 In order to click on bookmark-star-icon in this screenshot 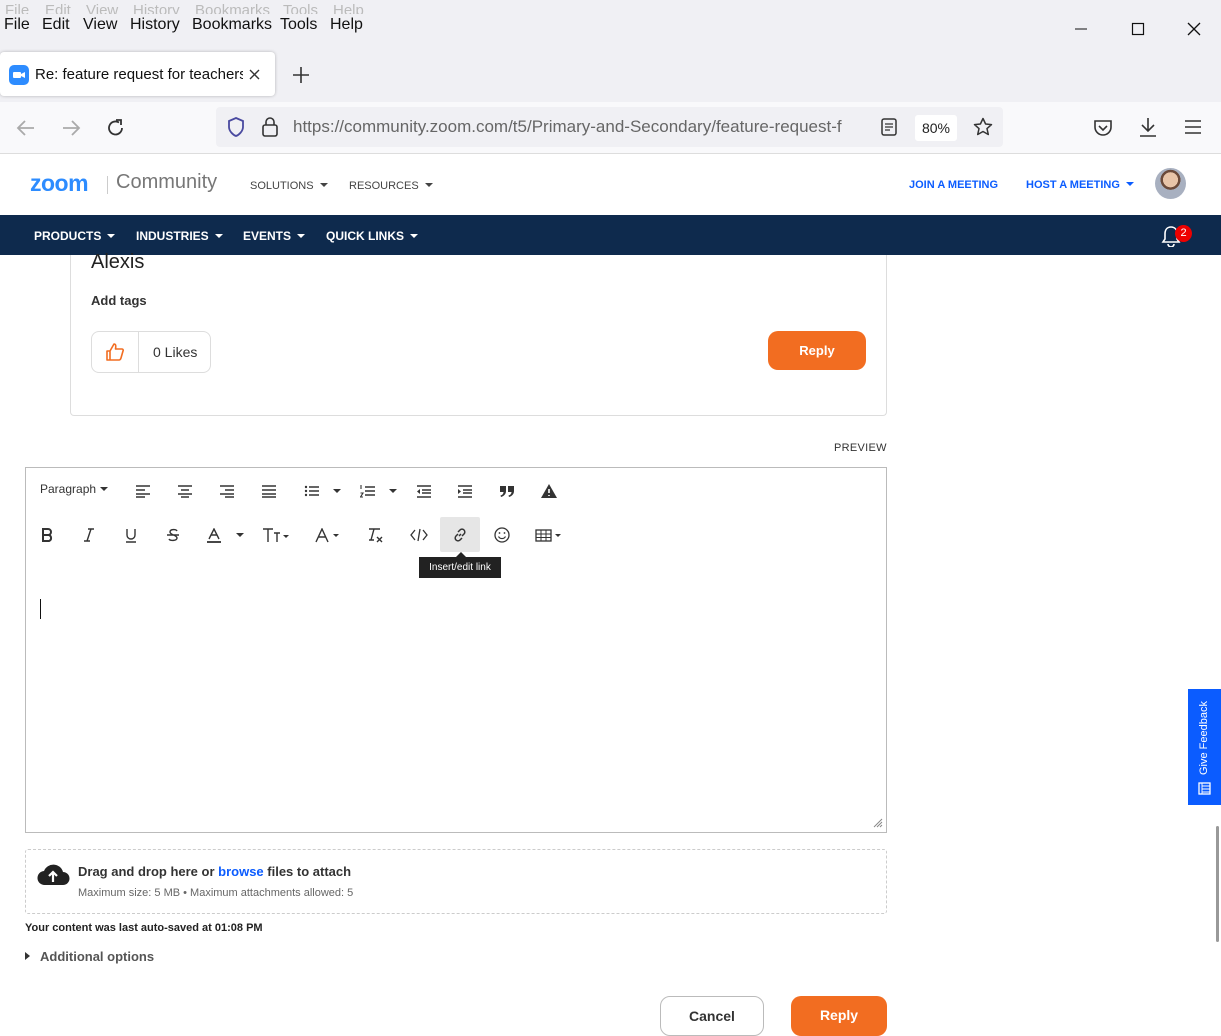, I will do `click(983, 127)`.